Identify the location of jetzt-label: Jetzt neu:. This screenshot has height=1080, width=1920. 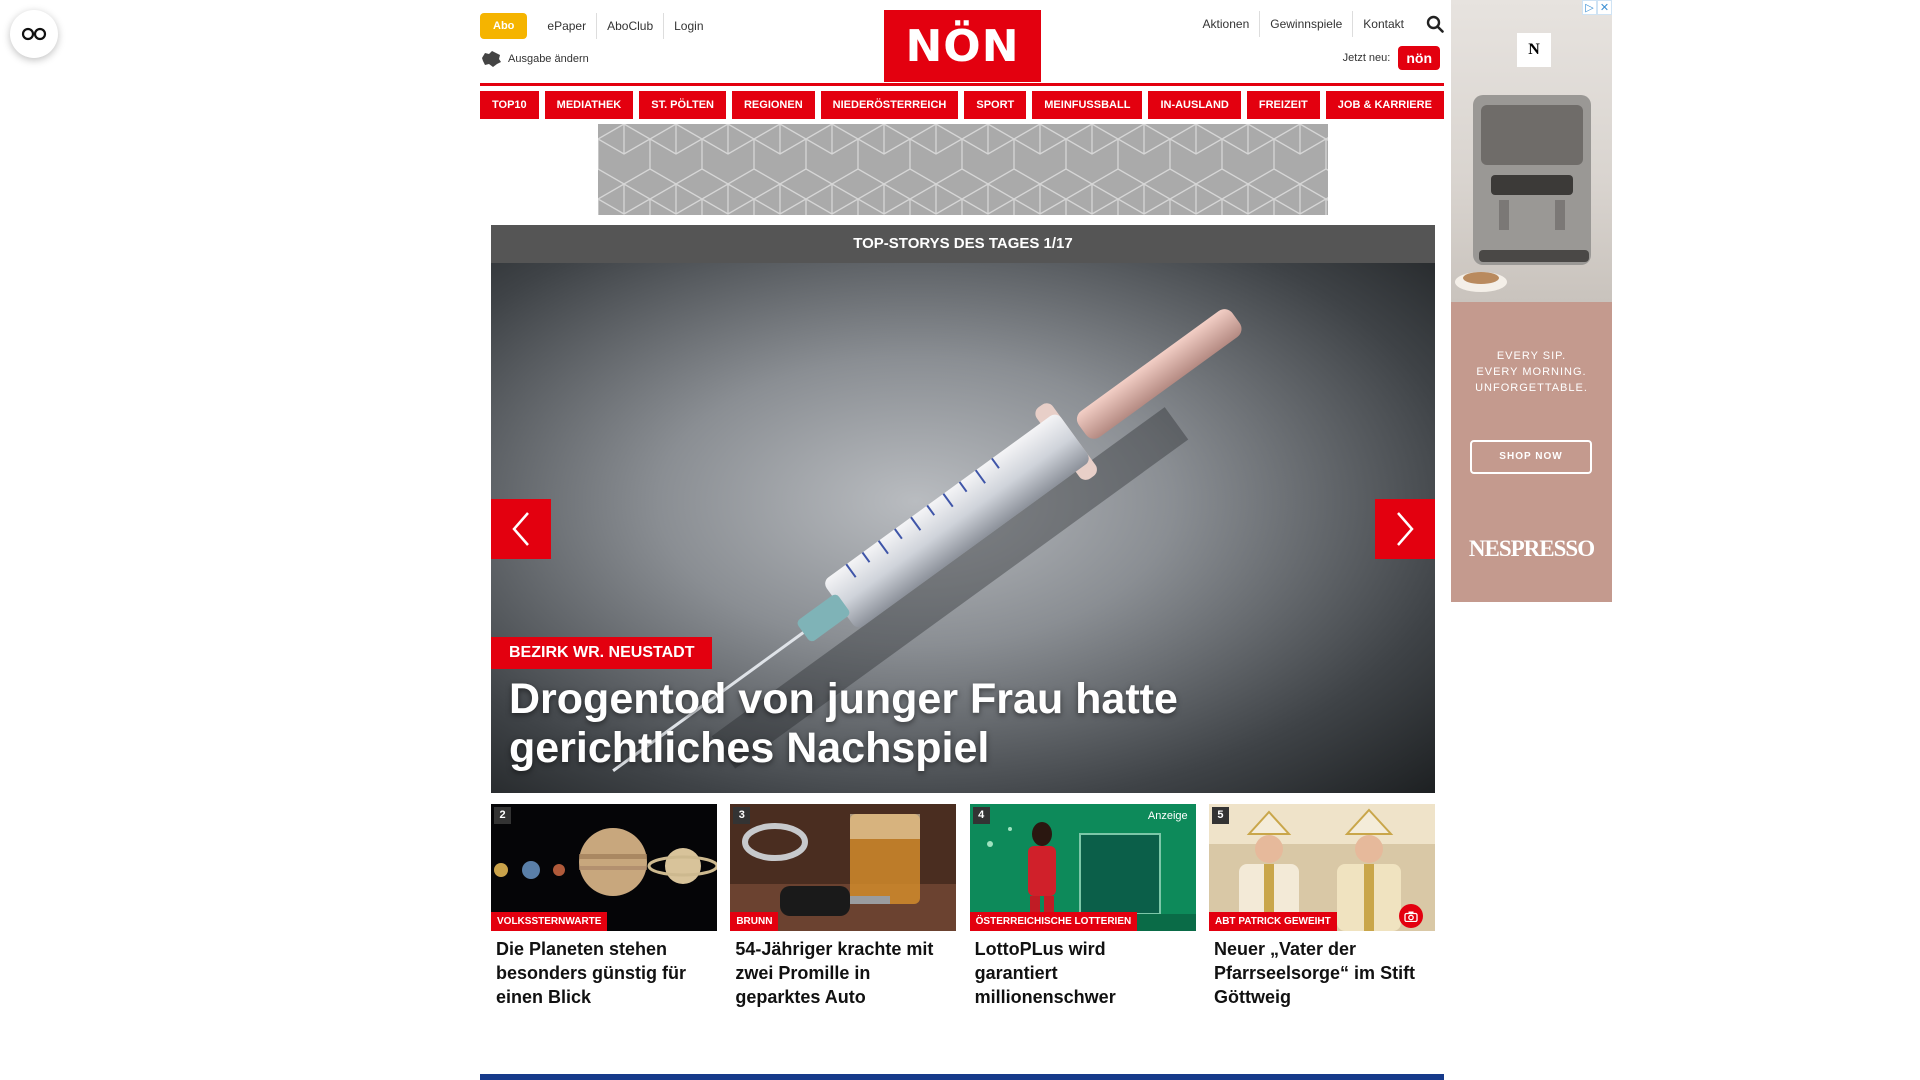
(1366, 58).